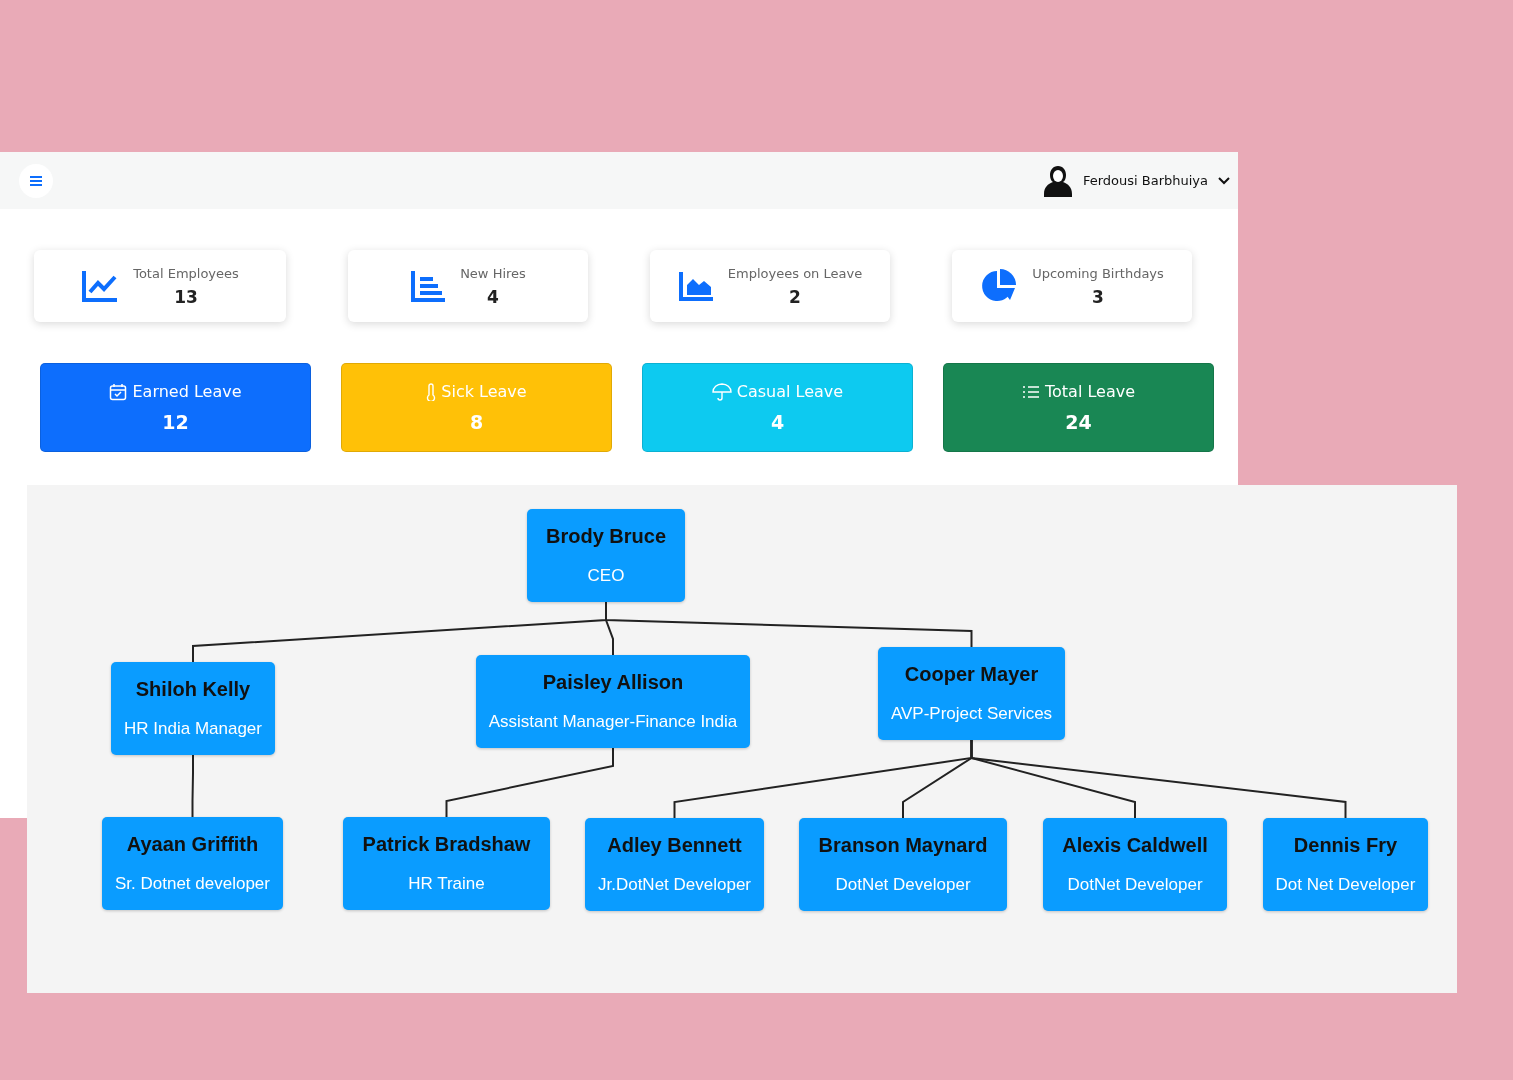  Describe the element at coordinates (1345, 864) in the screenshot. I see `org-node: Dennis Fry Dot Net Developer` at that location.